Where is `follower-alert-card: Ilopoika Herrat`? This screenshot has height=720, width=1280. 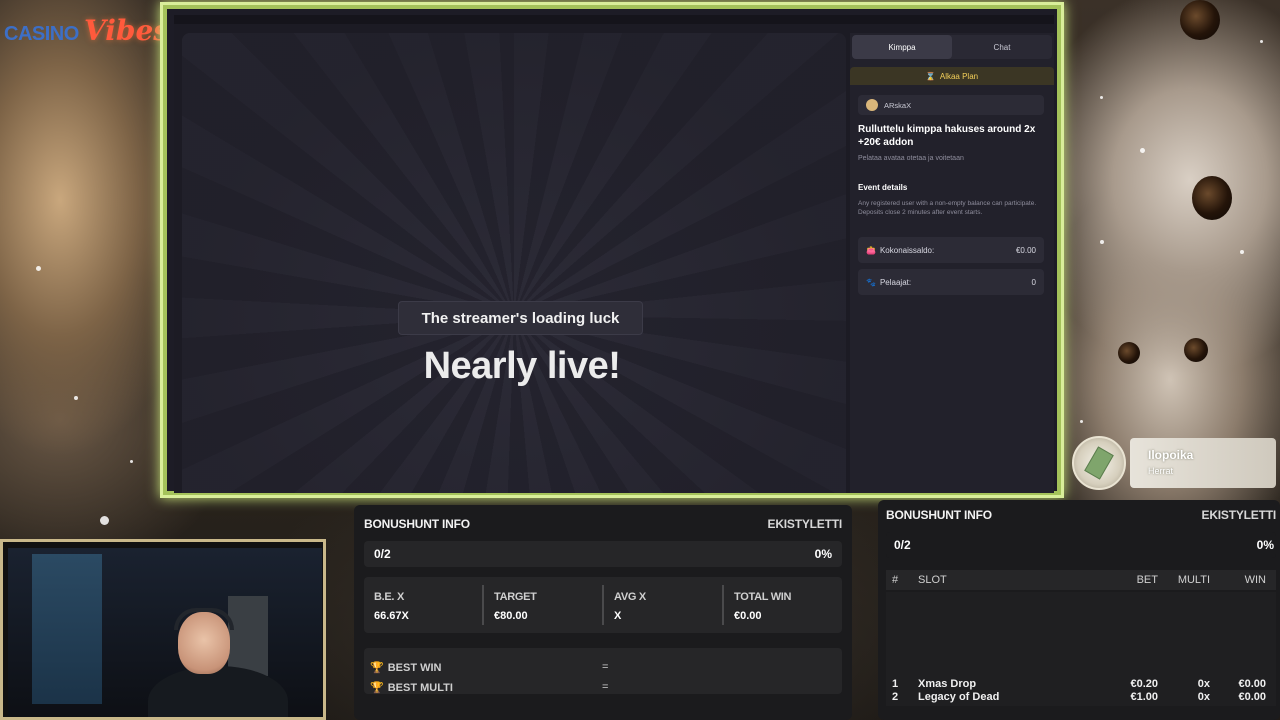
follower-alert-card: Ilopoika Herrat is located at coordinates (1203, 463).